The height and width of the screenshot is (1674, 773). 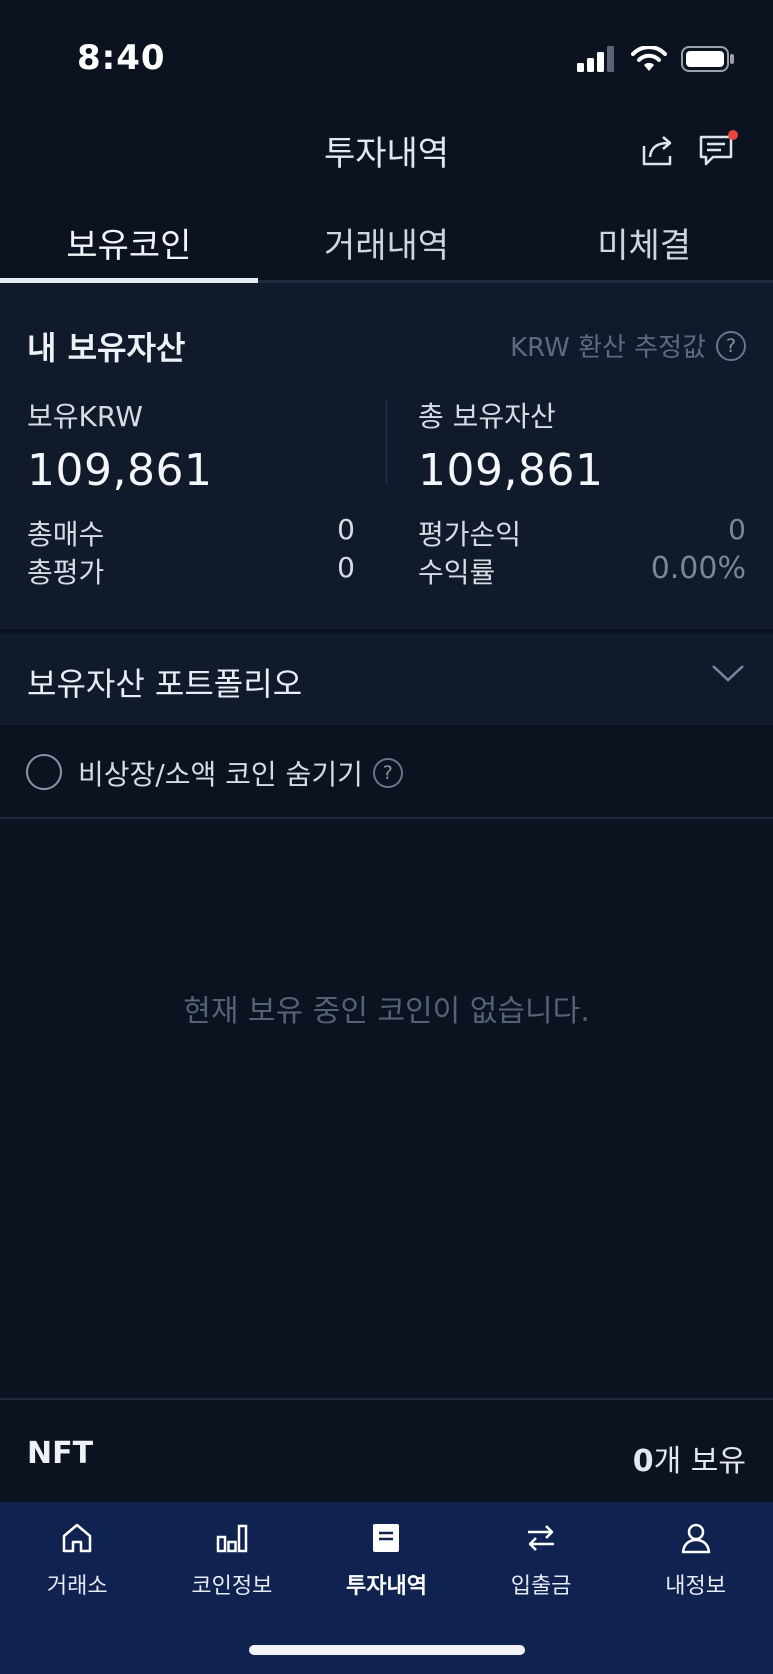 I want to click on share-icon, so click(x=657, y=151).